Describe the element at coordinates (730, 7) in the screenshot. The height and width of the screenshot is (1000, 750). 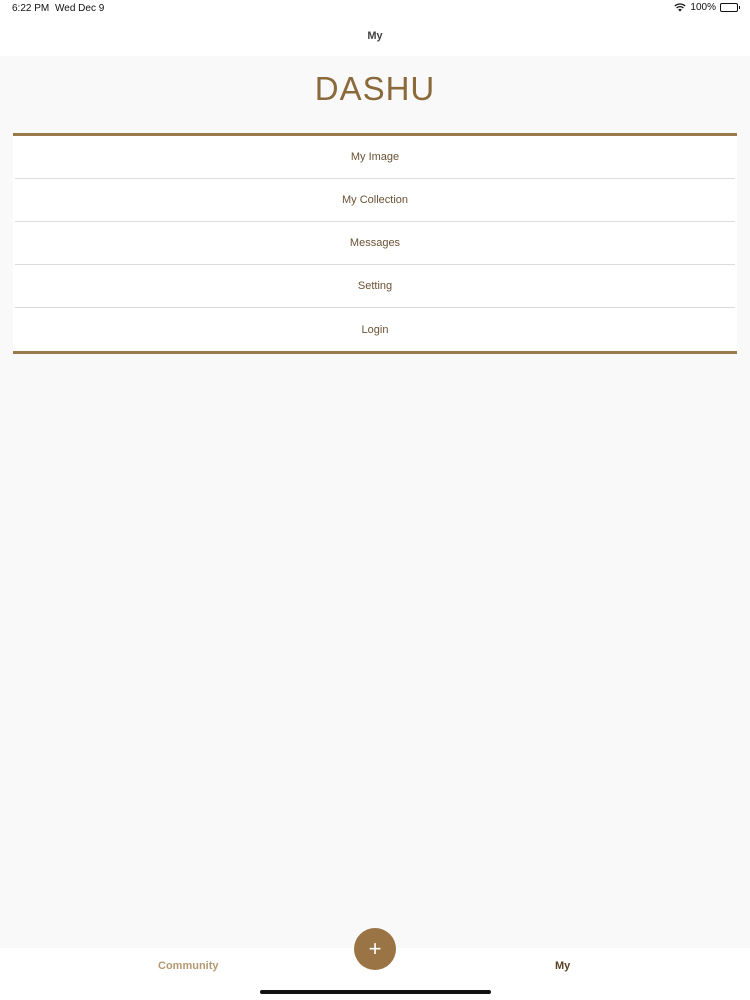
I see `battery-icon` at that location.